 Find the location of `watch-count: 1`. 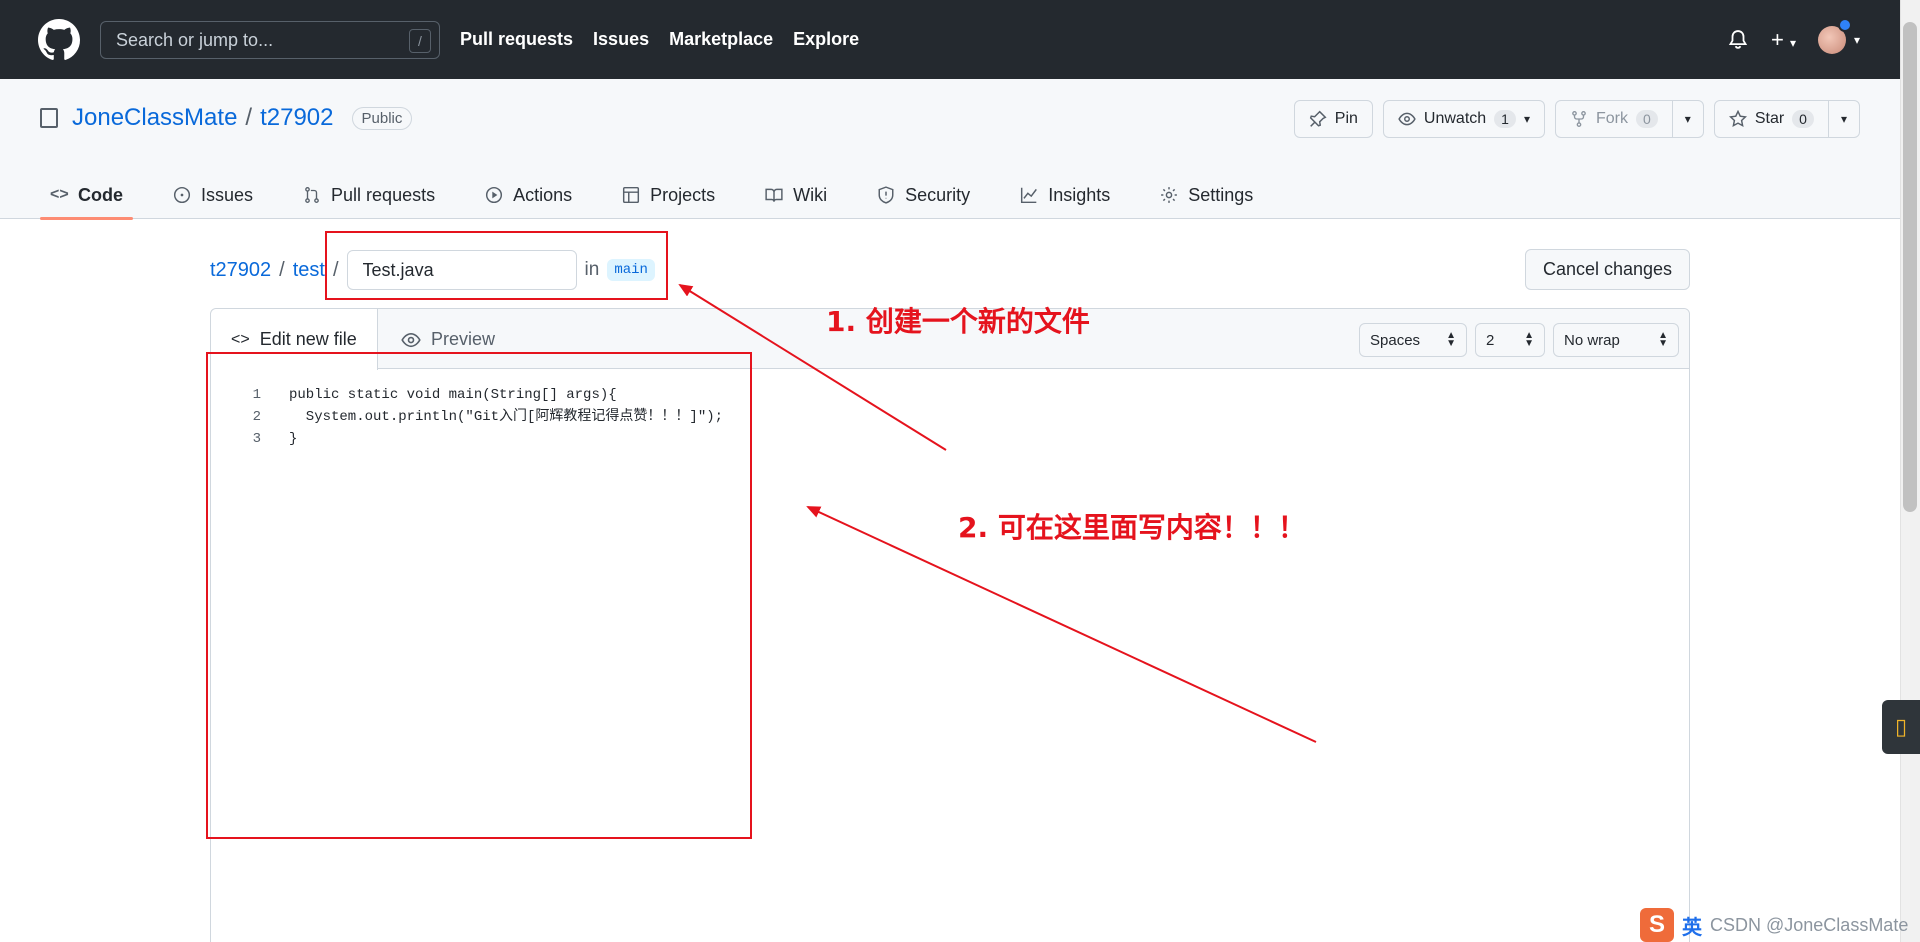

watch-count: 1 is located at coordinates (1505, 119).